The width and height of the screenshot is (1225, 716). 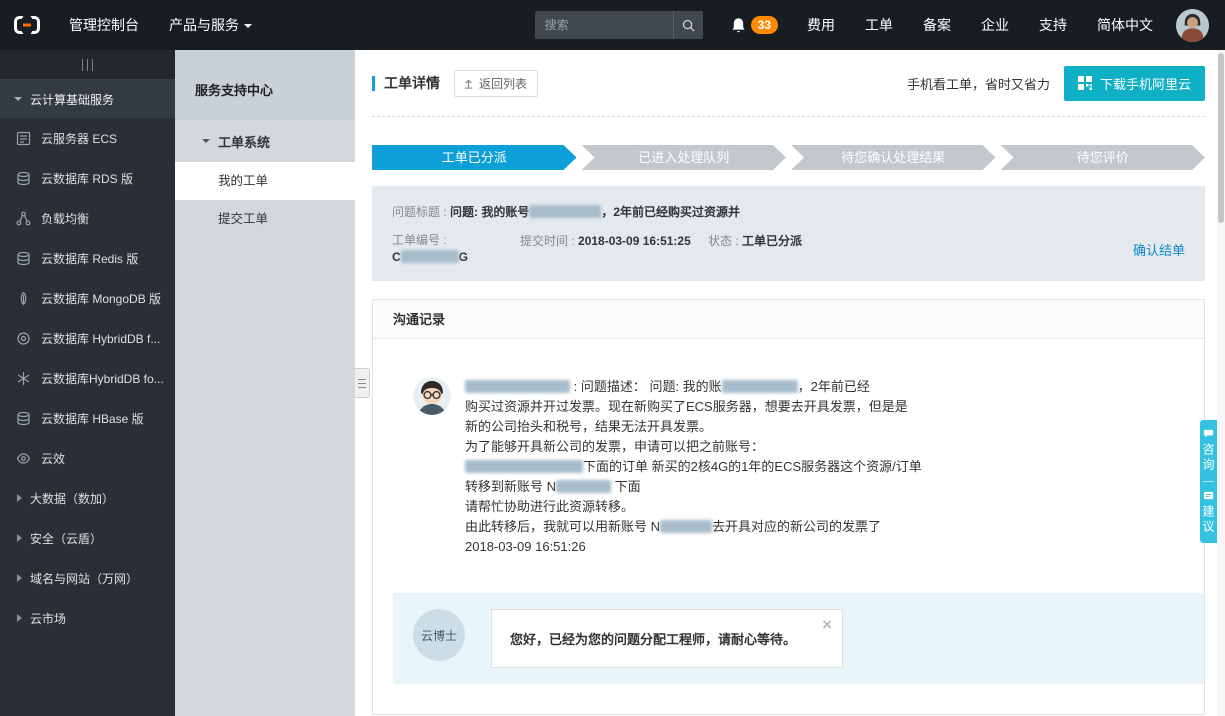 I want to click on alibaba-cloud-logo, so click(x=27, y=25).